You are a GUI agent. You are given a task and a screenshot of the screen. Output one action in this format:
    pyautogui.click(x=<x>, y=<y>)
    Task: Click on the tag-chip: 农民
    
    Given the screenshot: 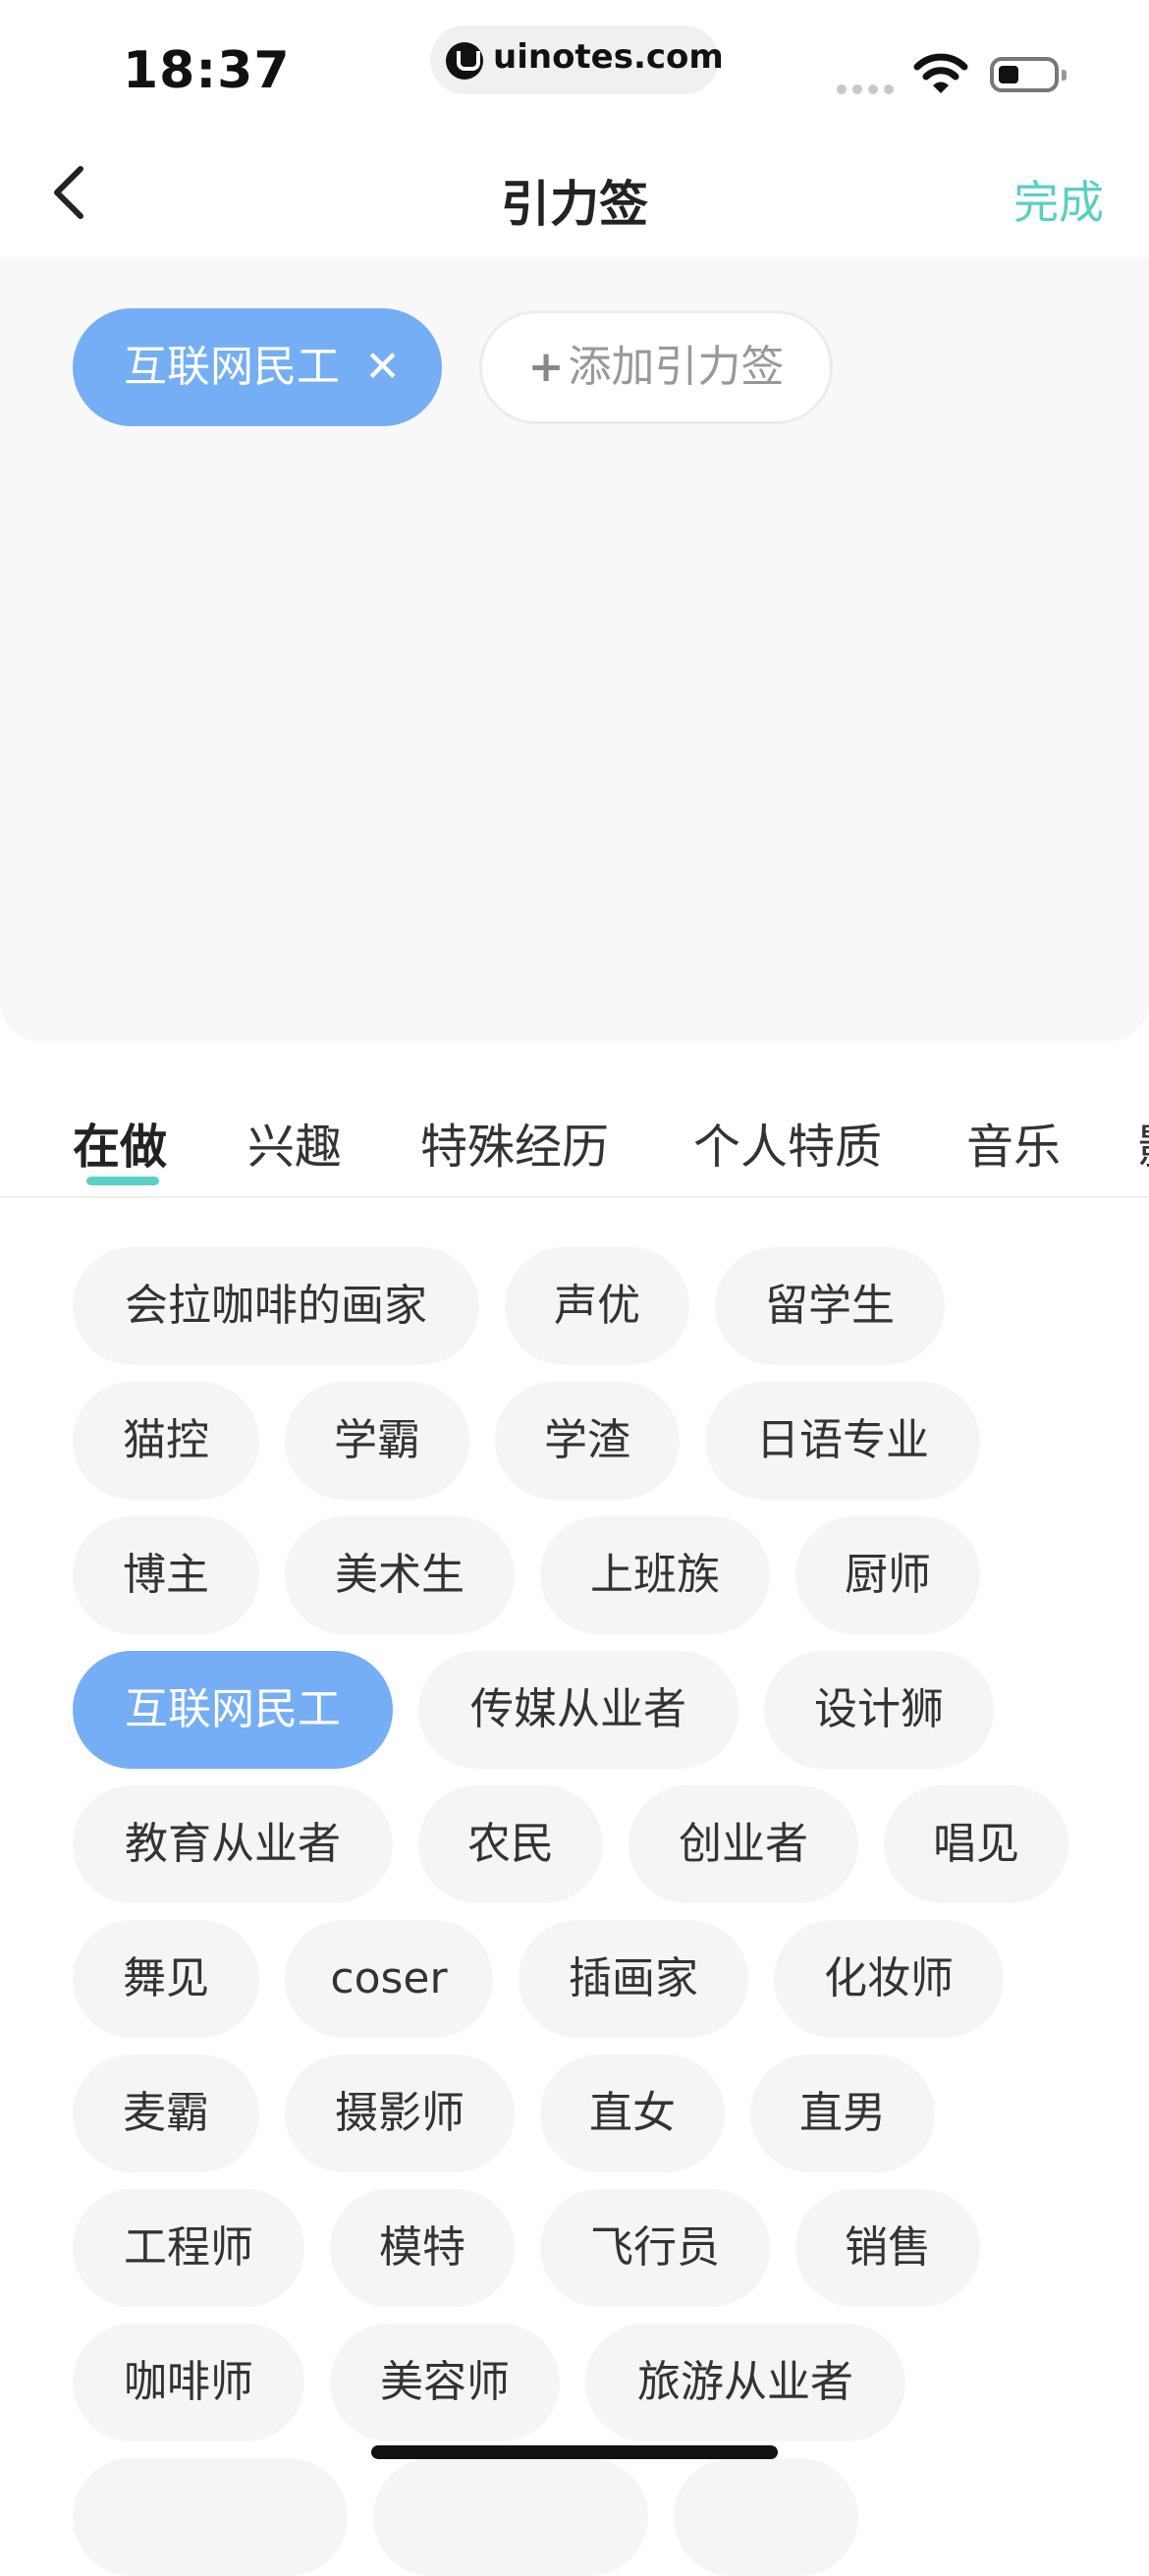 What is the action you would take?
    pyautogui.click(x=510, y=1844)
    